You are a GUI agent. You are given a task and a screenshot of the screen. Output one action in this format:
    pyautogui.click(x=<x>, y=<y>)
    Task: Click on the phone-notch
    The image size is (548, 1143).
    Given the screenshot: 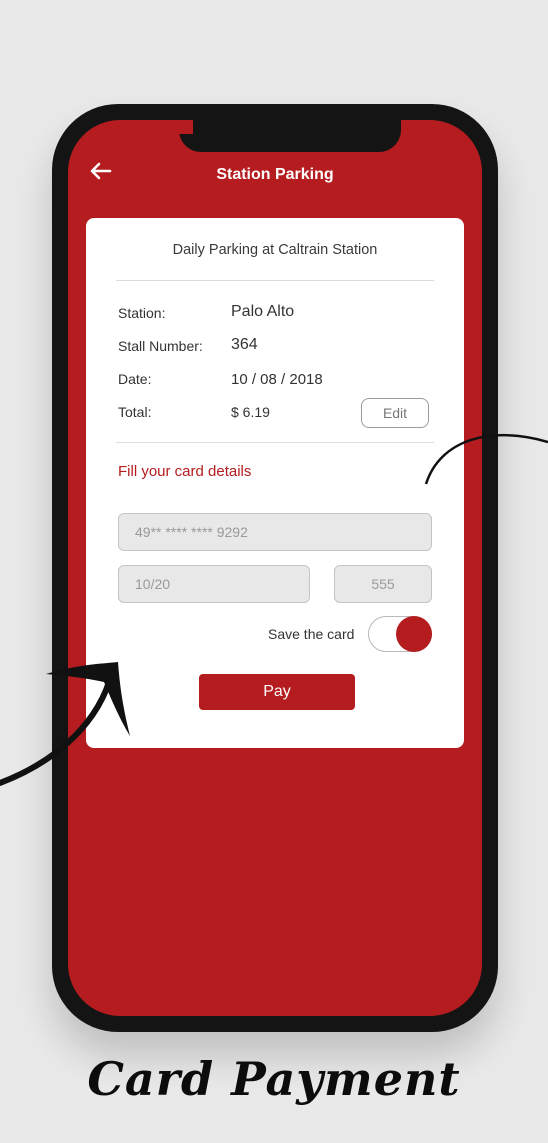 What is the action you would take?
    pyautogui.click(x=290, y=136)
    